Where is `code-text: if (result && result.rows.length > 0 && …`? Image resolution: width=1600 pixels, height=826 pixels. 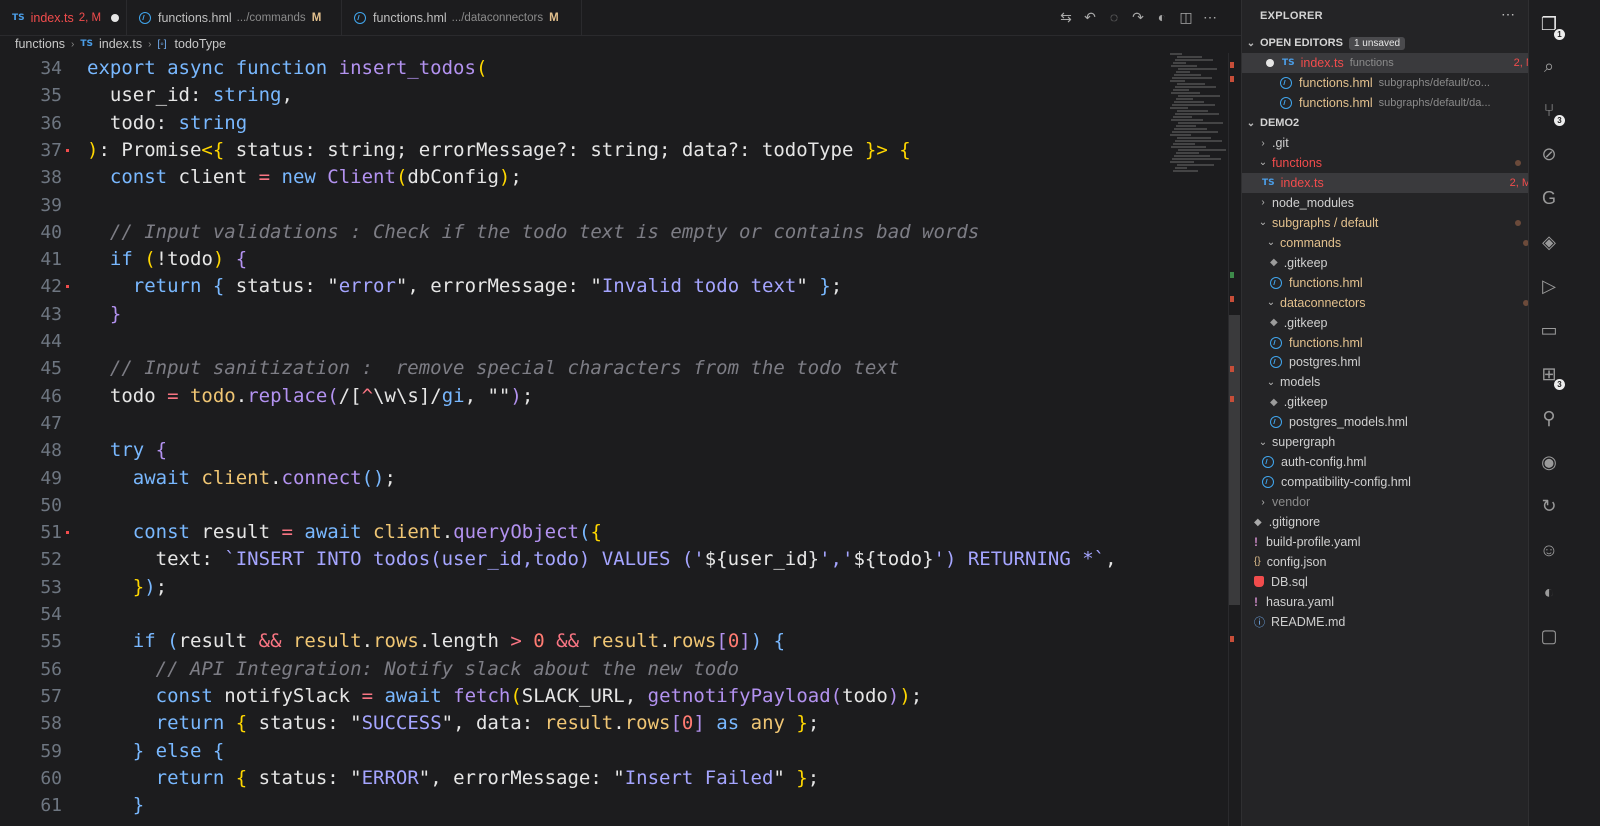
code-text: if (result && result.rows.length > 0 && … is located at coordinates (436, 641).